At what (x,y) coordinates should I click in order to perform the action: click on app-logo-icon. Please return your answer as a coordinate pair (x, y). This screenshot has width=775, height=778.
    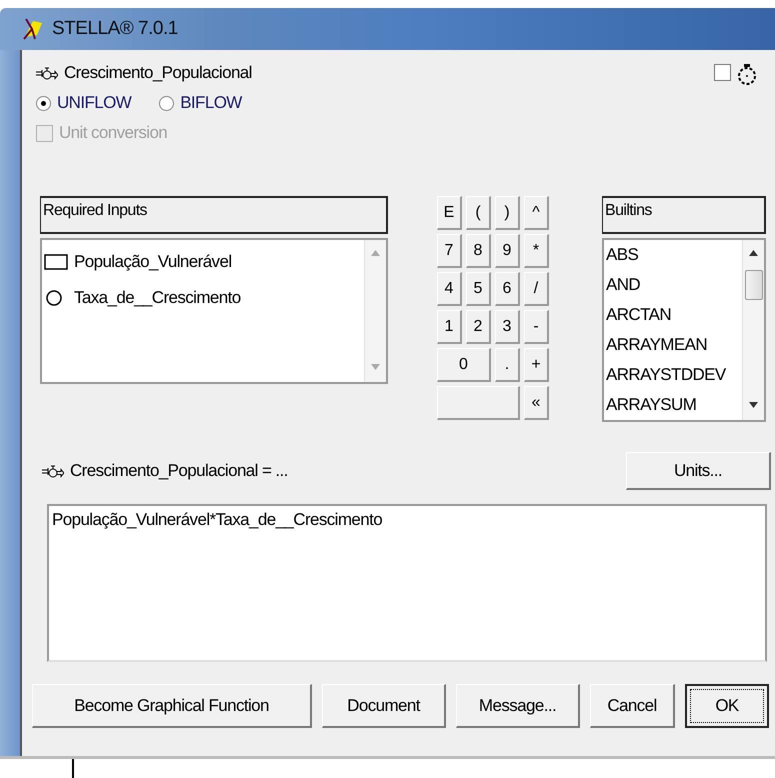
    Looking at the image, I should click on (33, 29).